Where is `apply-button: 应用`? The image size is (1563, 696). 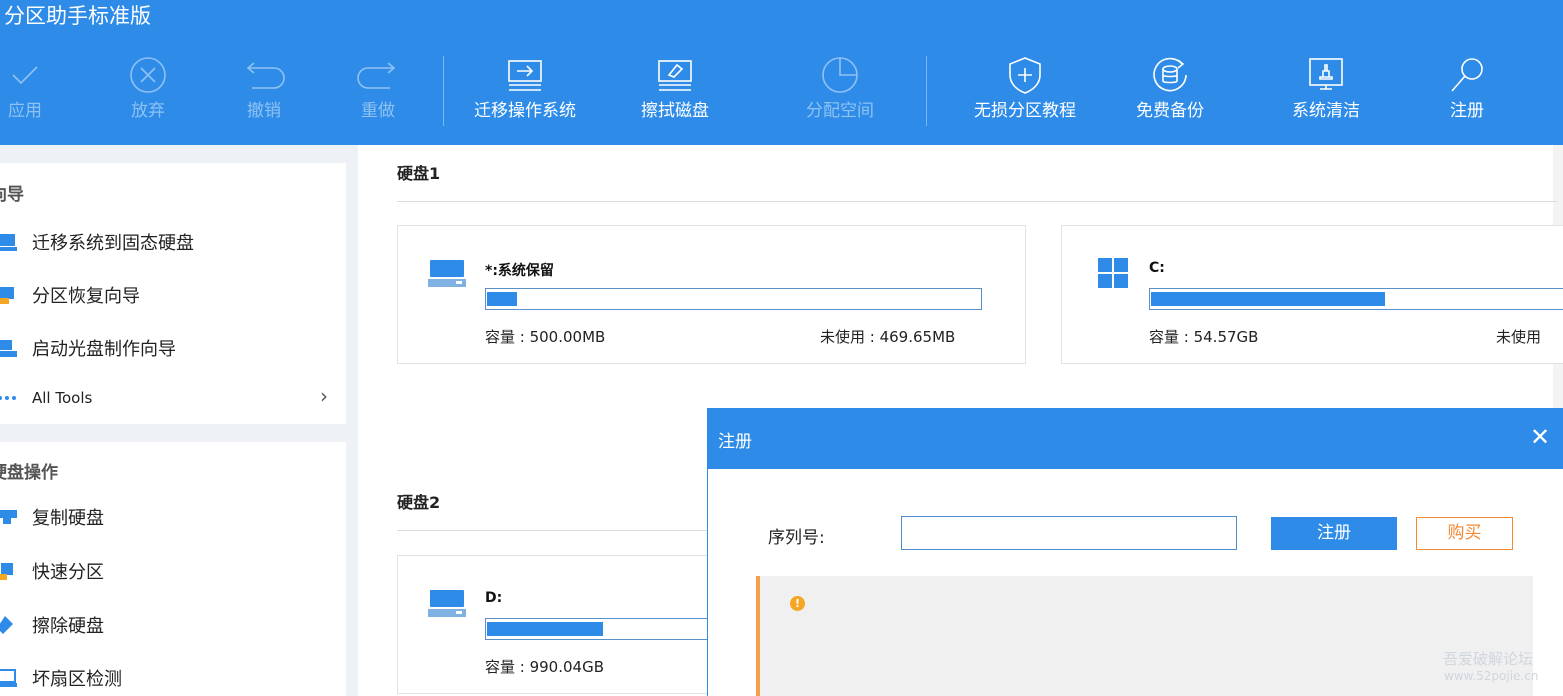
apply-button: 应用 is located at coordinates (37, 88).